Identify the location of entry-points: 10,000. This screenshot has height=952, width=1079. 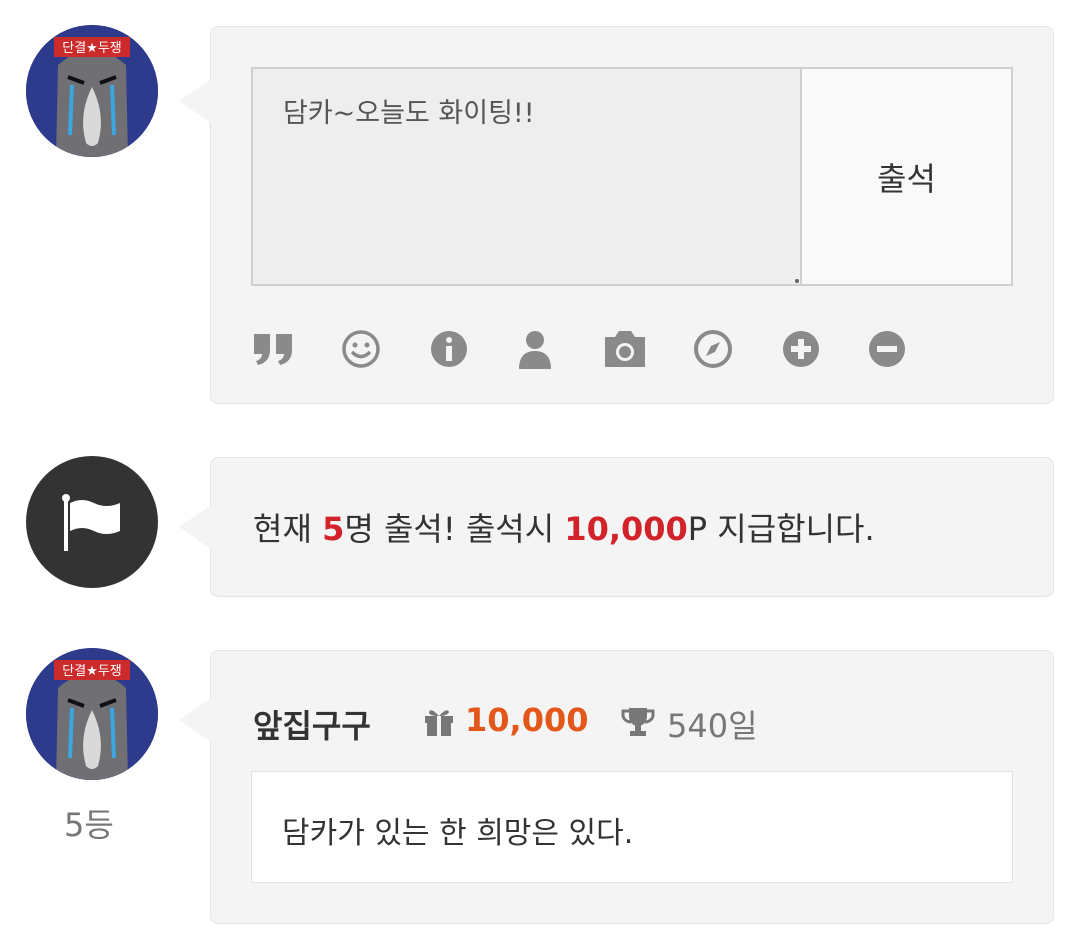
(527, 720).